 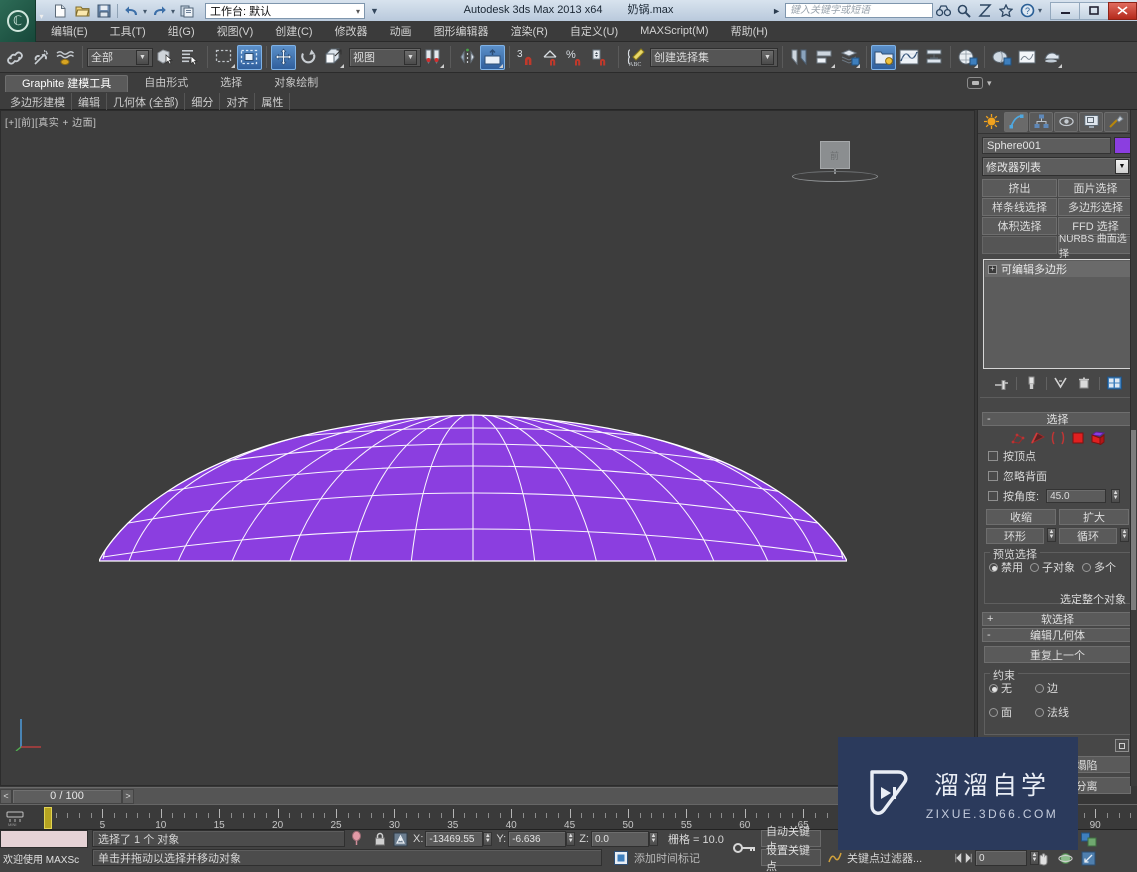 What do you see at coordinates (400, 839) in the screenshot?
I see `absolute-relative-transform-icon` at bounding box center [400, 839].